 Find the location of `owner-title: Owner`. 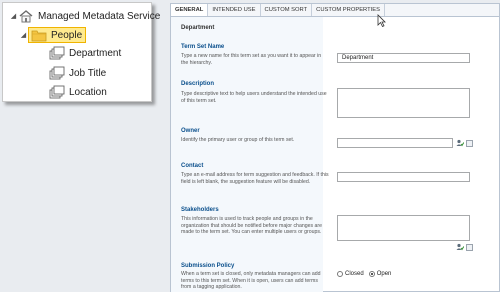

owner-title: Owner is located at coordinates (190, 131).